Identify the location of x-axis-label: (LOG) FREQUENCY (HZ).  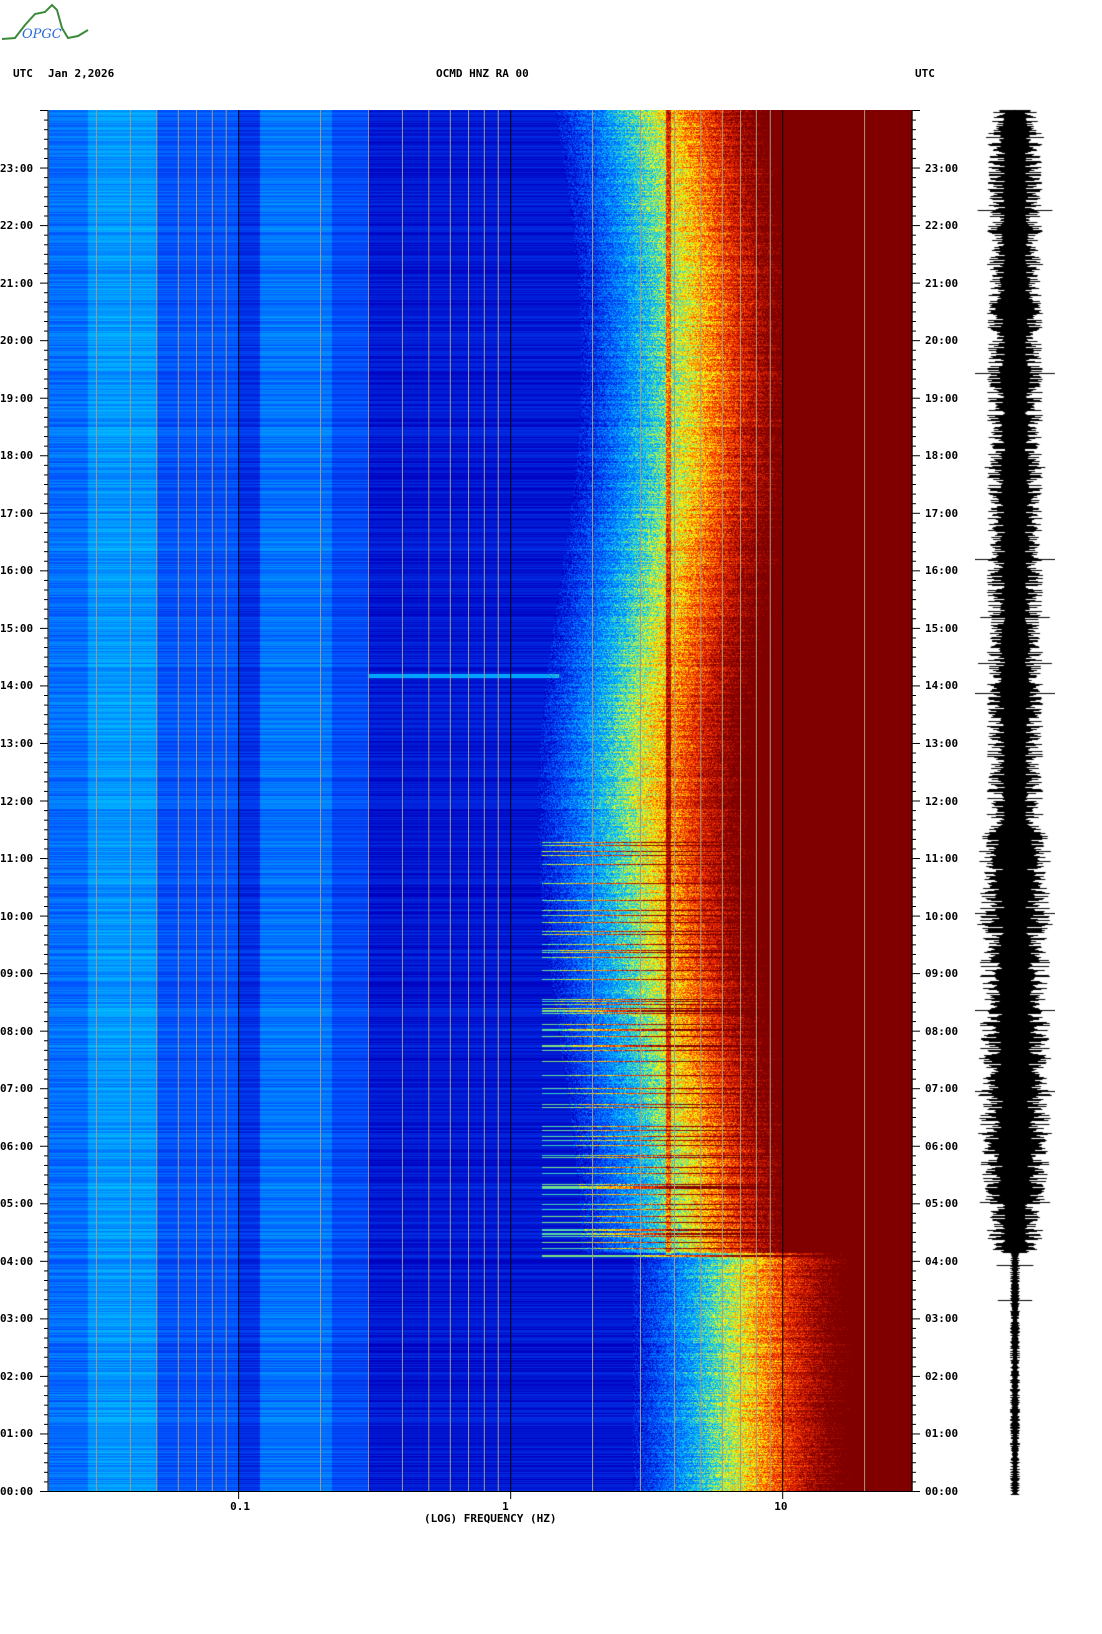
(490, 1518).